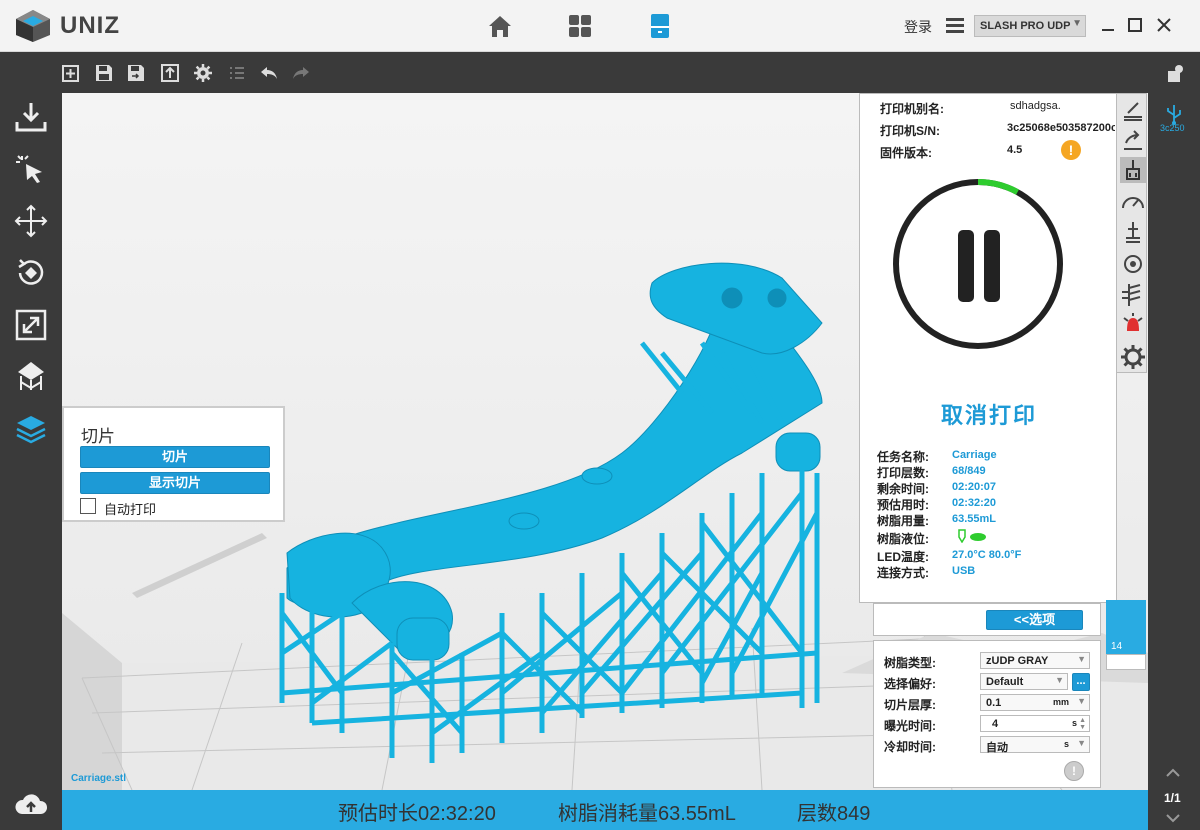  Describe the element at coordinates (1133, 264) in the screenshot. I see `cog-icon` at that location.